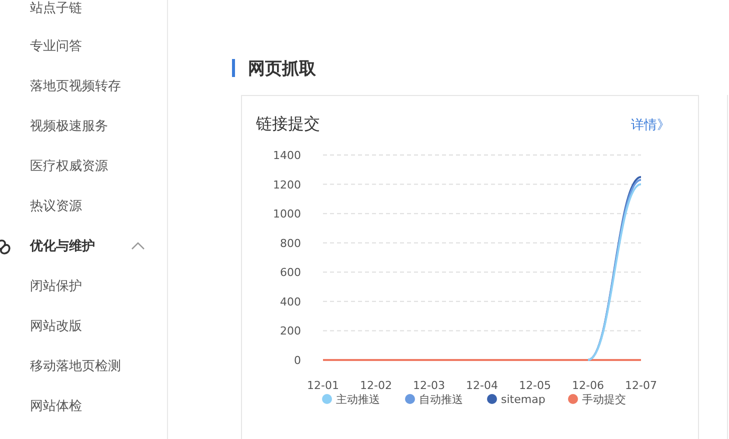 This screenshot has width=729, height=439. Describe the element at coordinates (83, 366) in the screenshot. I see `sidebar-item: 移动落地页检测` at that location.